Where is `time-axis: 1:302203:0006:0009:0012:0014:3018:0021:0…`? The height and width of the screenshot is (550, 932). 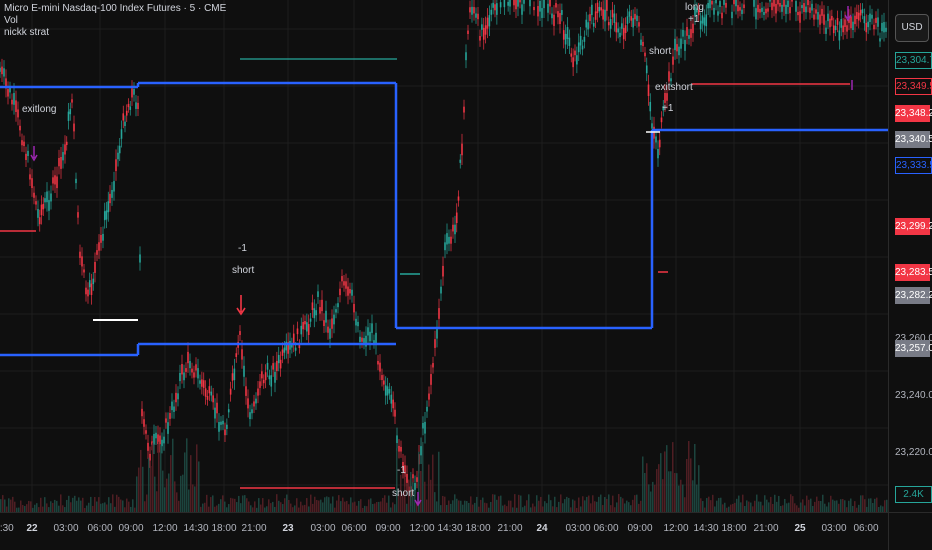
time-axis: 1:302203:0006:0009:0012:0014:3018:0021:0… is located at coordinates (444, 531).